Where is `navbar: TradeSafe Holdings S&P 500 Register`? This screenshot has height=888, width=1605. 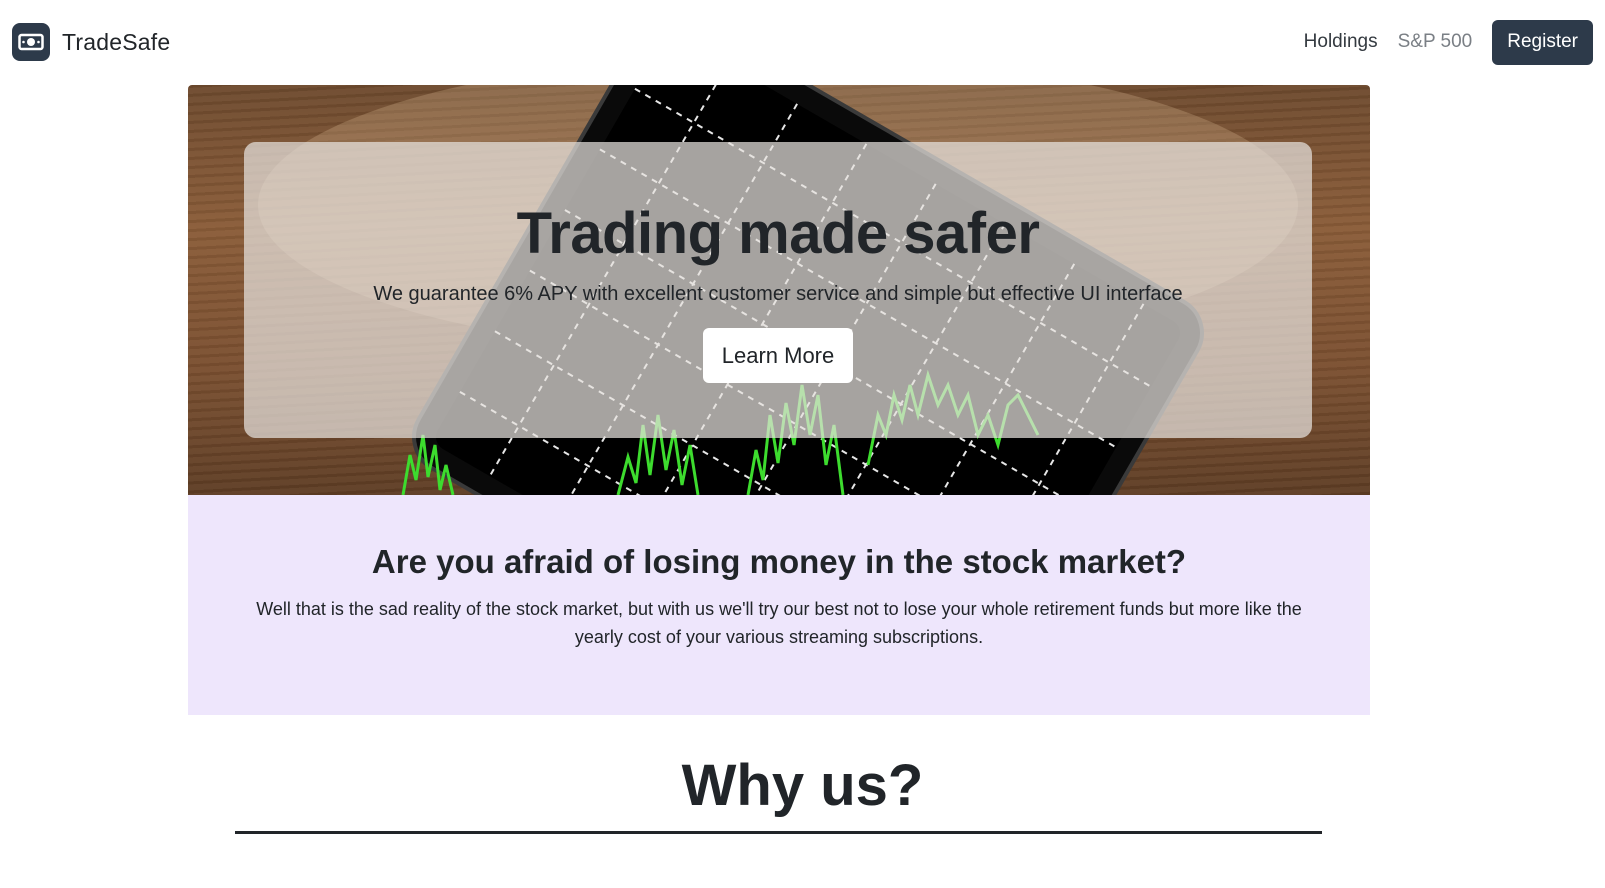
navbar: TradeSafe Holdings S&P 500 Register is located at coordinates (802, 42).